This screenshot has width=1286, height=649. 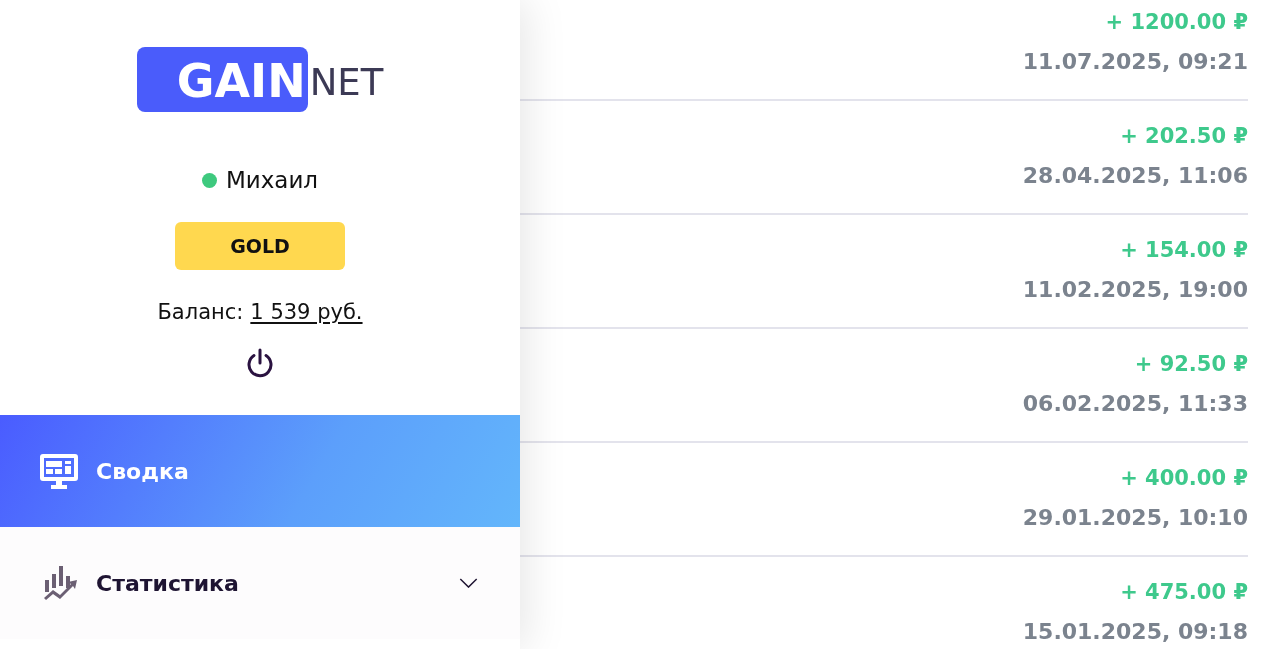 I want to click on transaction-date: 06.02.2025, 11:33, so click(x=1135, y=404).